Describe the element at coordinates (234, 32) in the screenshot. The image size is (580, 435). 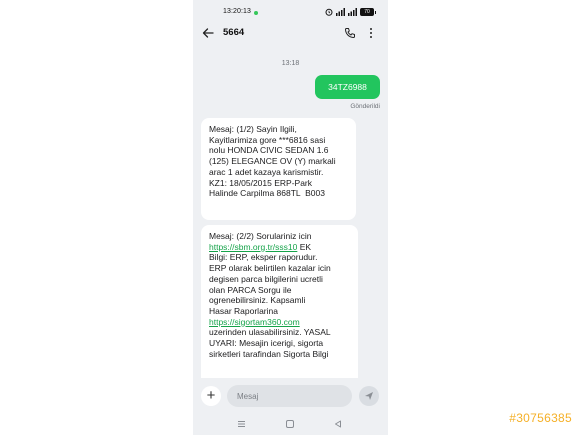
I see `contact-name: 5664` at that location.